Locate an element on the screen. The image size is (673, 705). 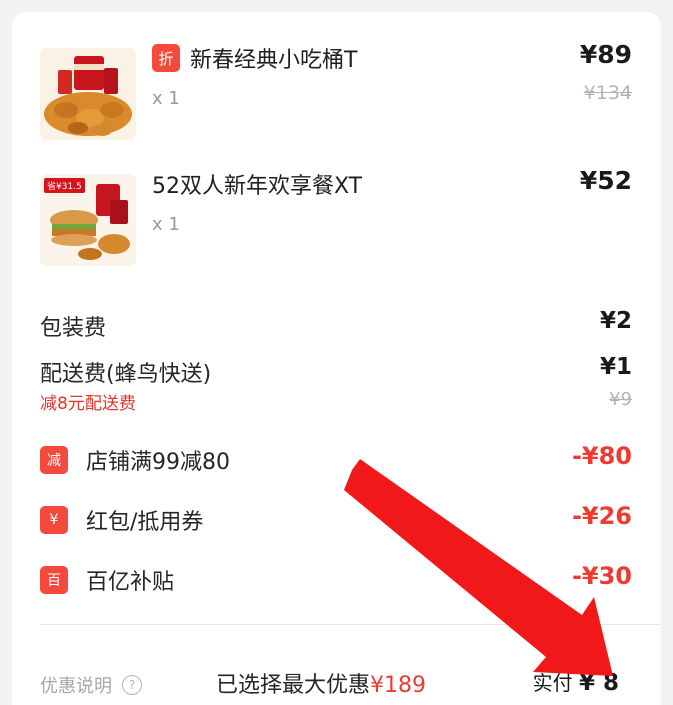
max-discount-amount: ¥189 is located at coordinates (398, 685).